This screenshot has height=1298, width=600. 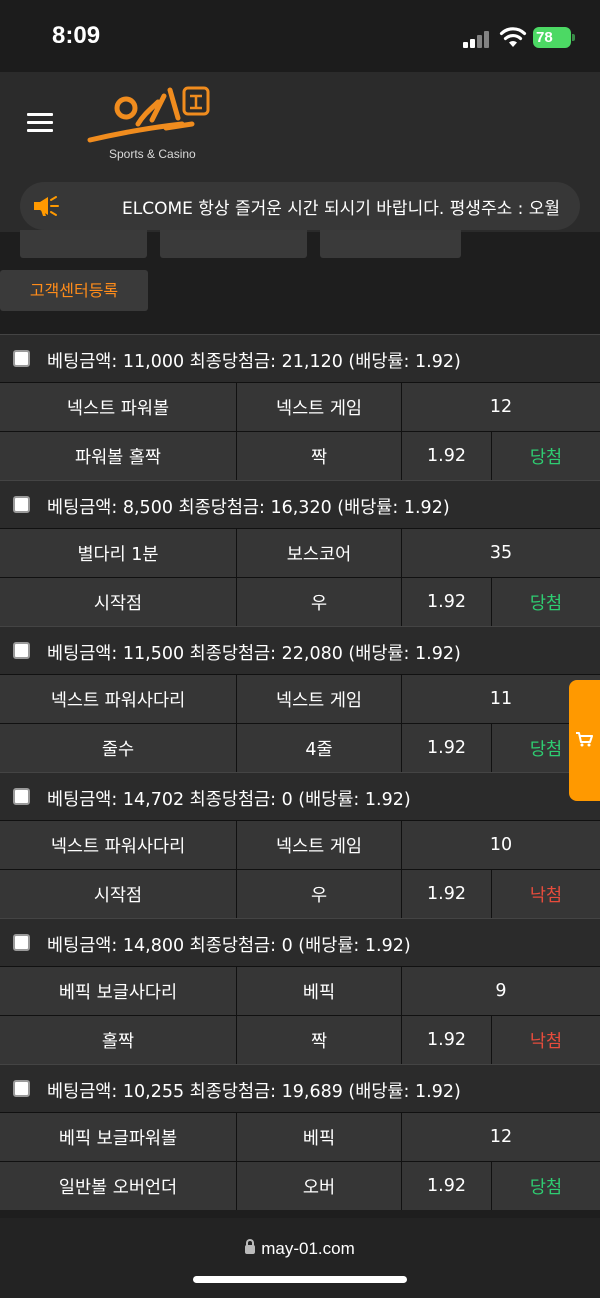 I want to click on notice-marquee: ELCOME 항상 즐거운 시간 되시기 바랍니다. 평생주소 : 오월, so click(x=300, y=206).